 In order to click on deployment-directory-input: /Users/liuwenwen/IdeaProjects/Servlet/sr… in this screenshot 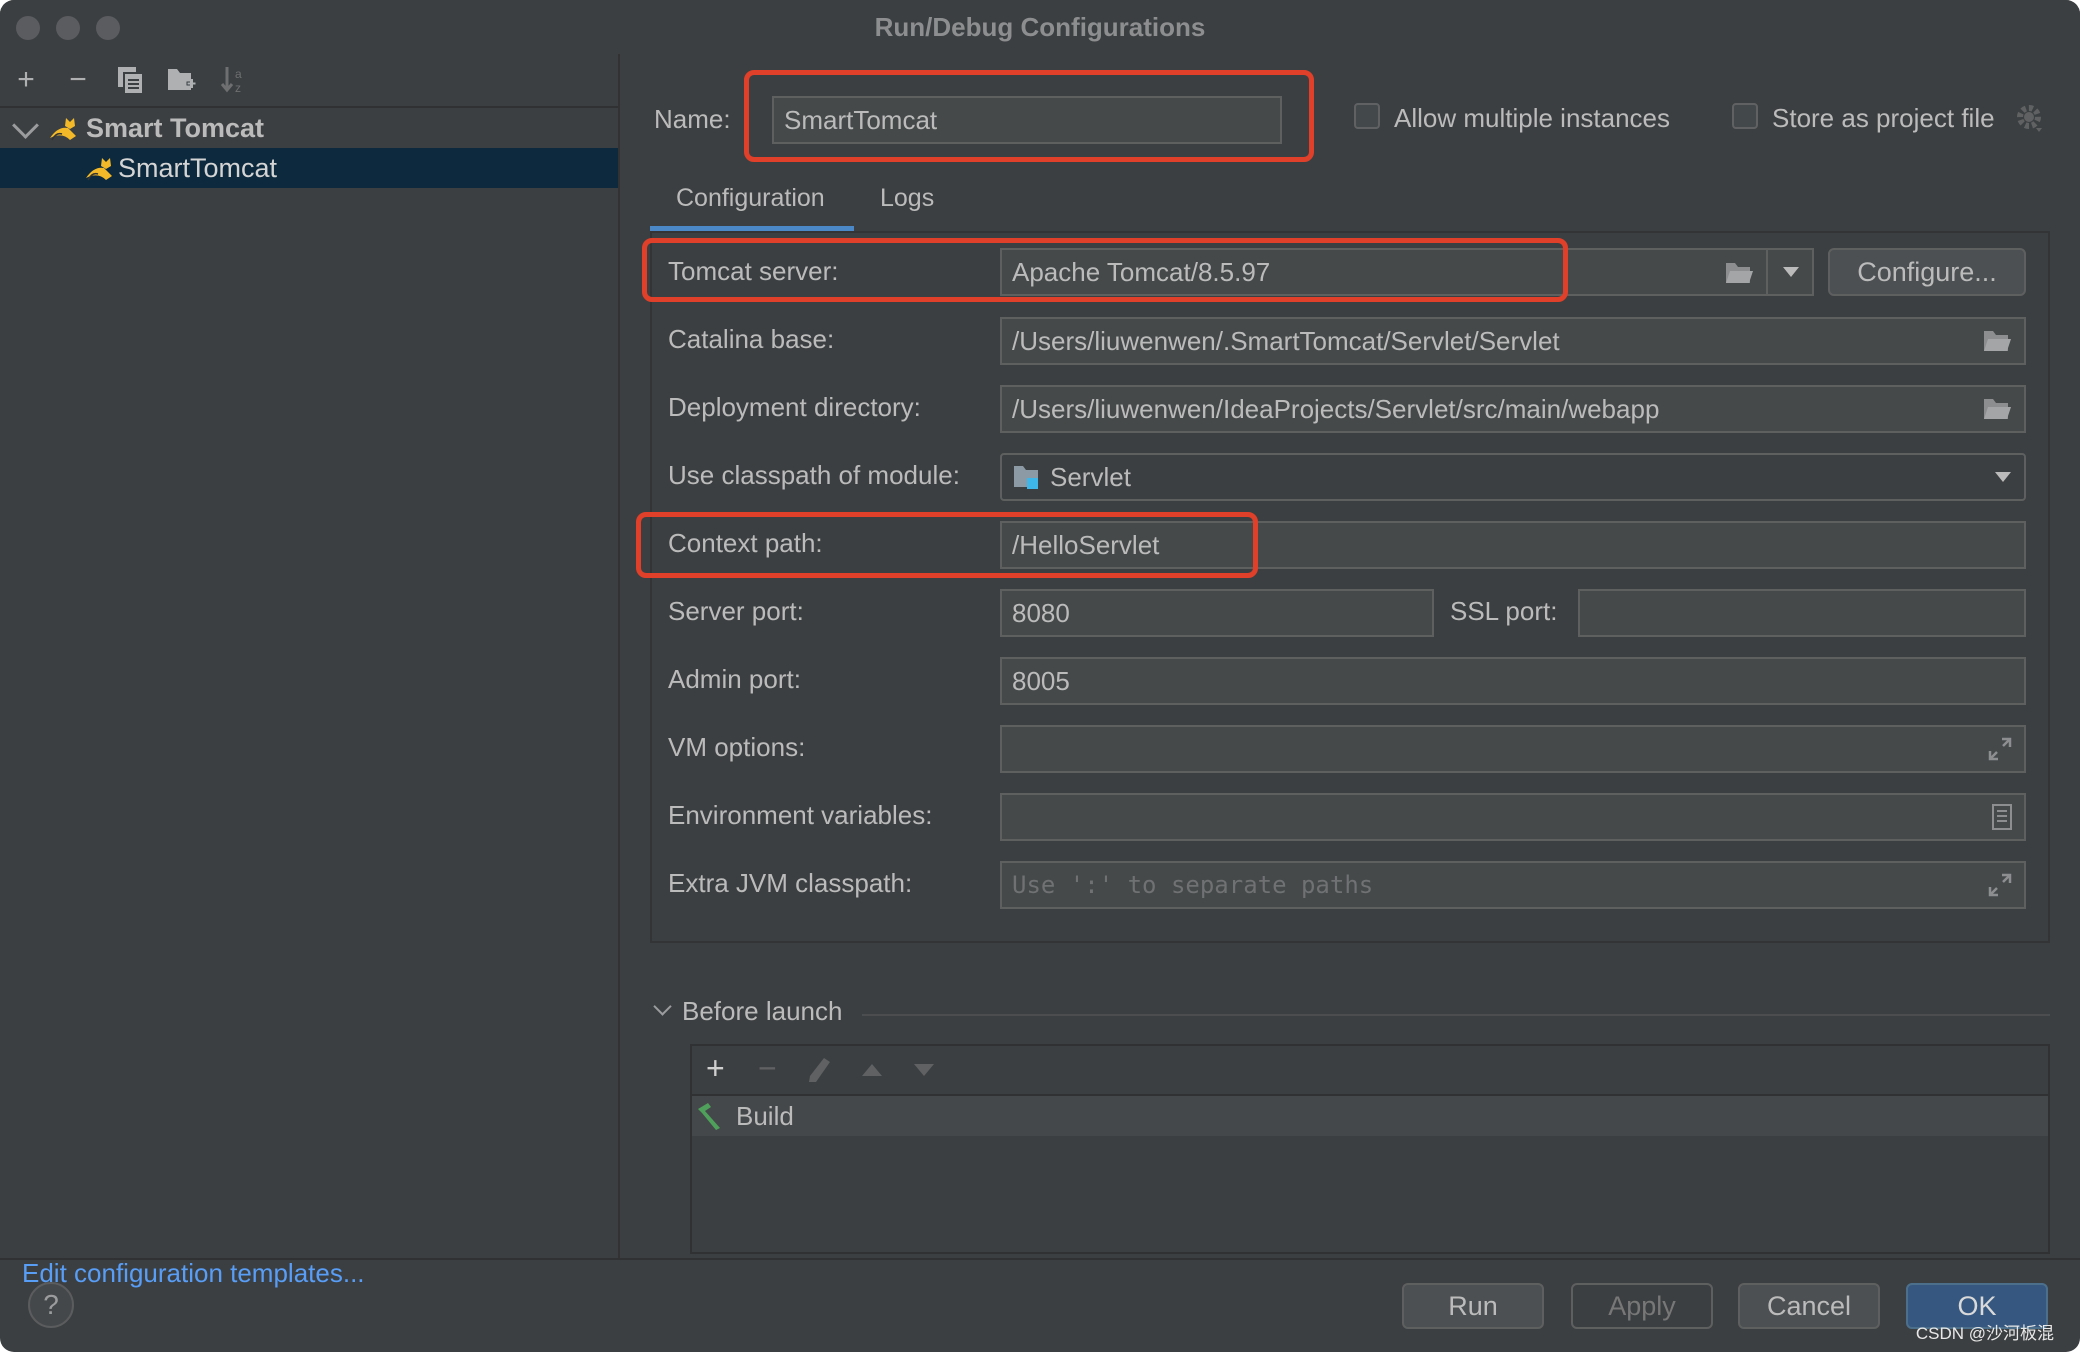, I will do `click(1513, 409)`.